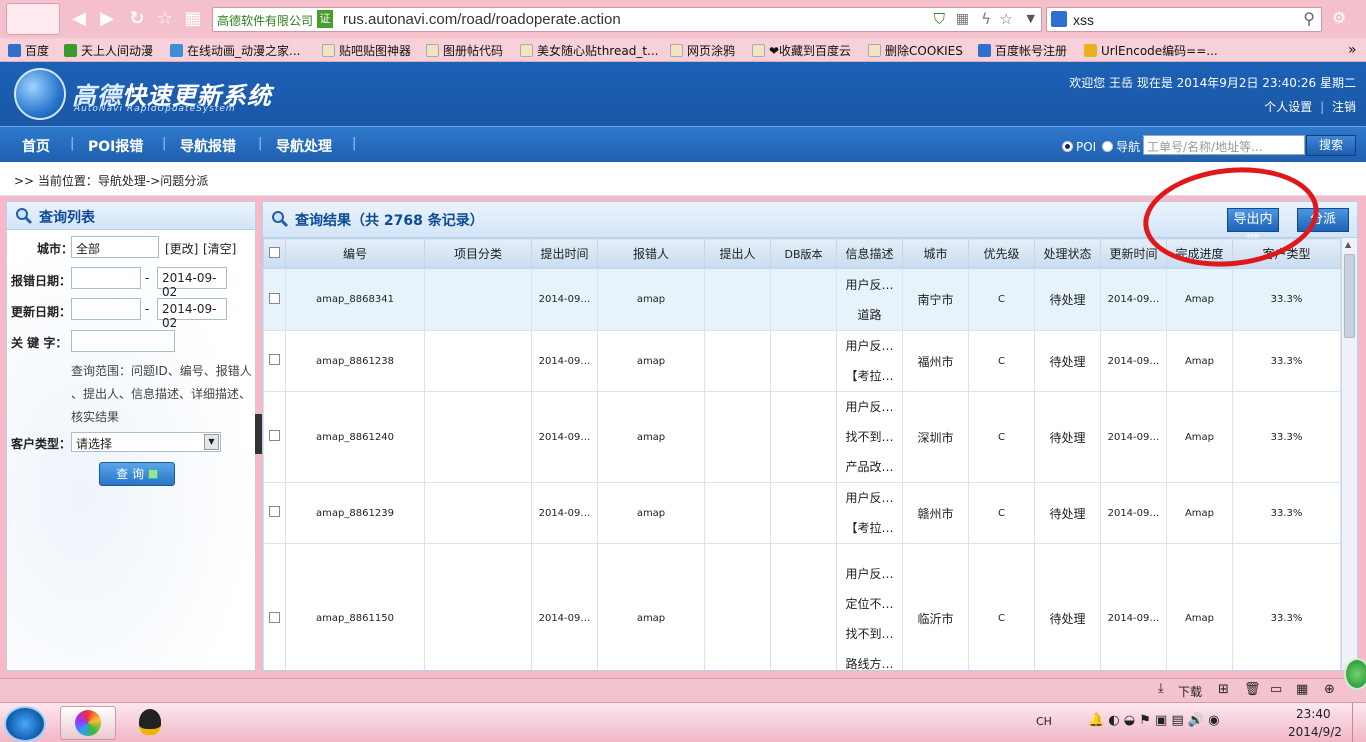 This screenshot has height=742, width=1366. What do you see at coordinates (1059, 19) in the screenshot?
I see `baidu-icon` at bounding box center [1059, 19].